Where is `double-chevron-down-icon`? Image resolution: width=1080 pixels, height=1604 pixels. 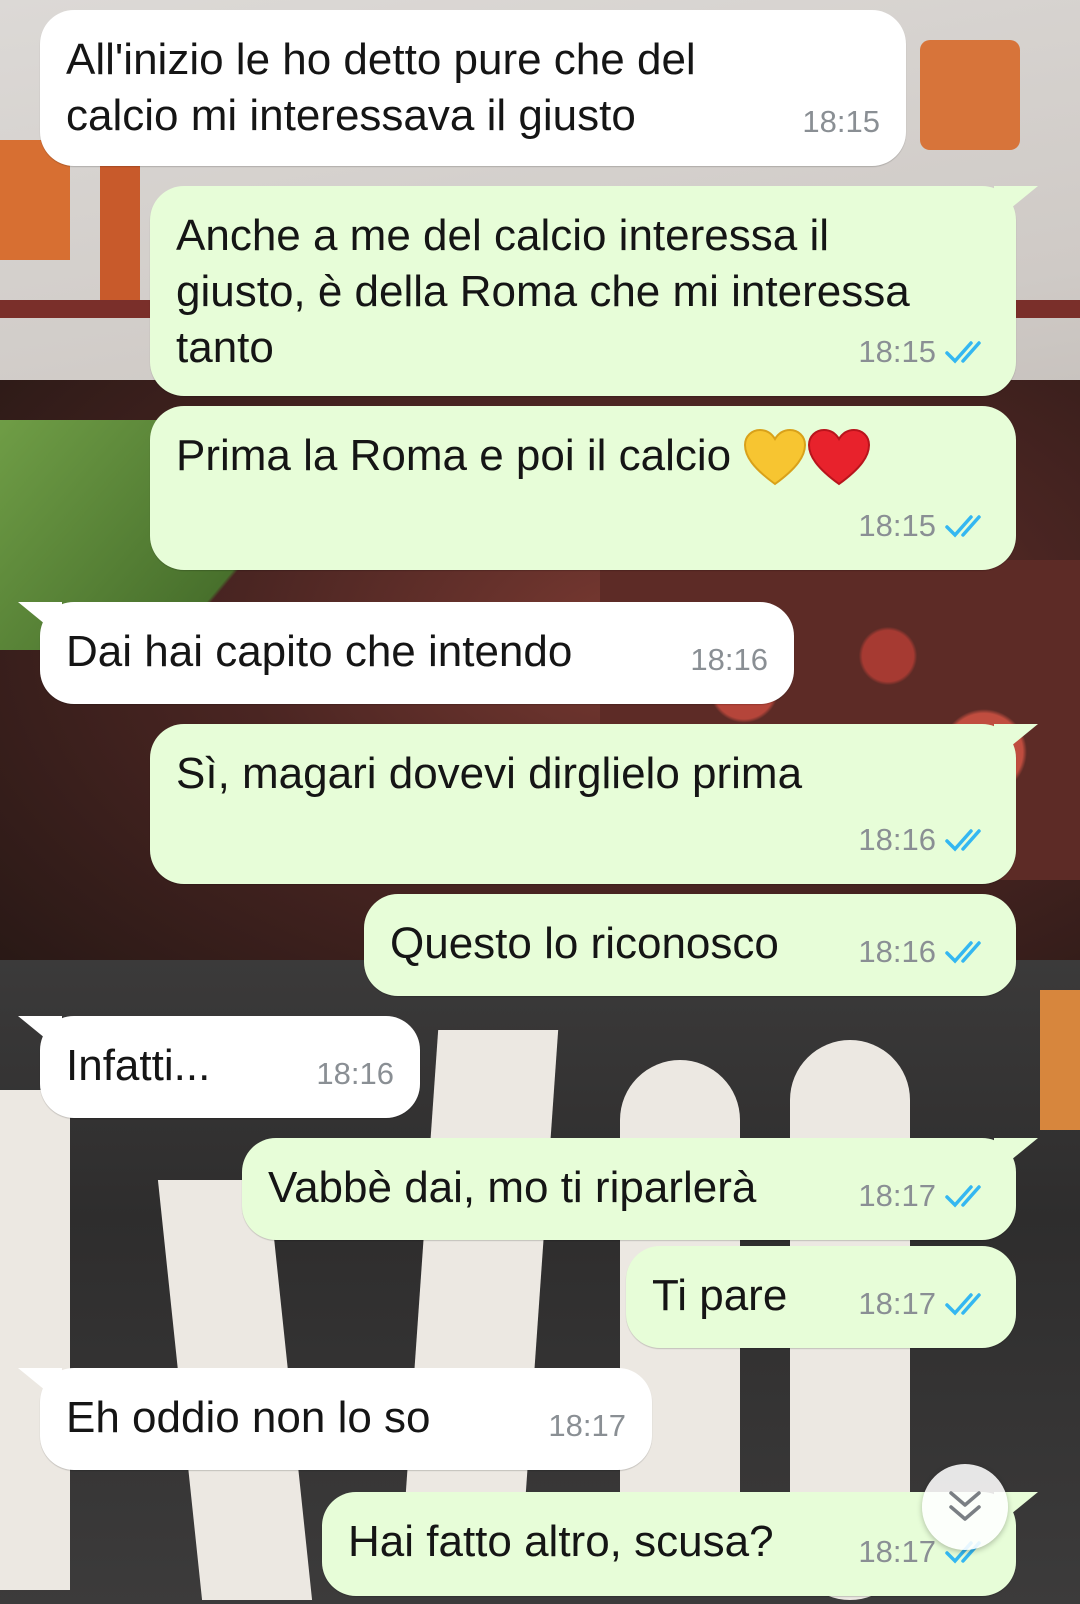
double-chevron-down-icon is located at coordinates (965, 1506).